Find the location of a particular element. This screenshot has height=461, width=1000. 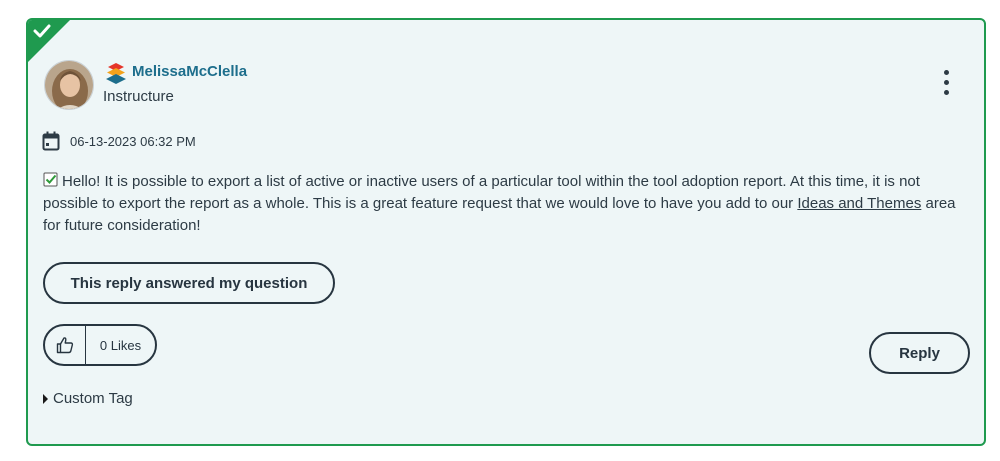

avatar is located at coordinates (69, 85).